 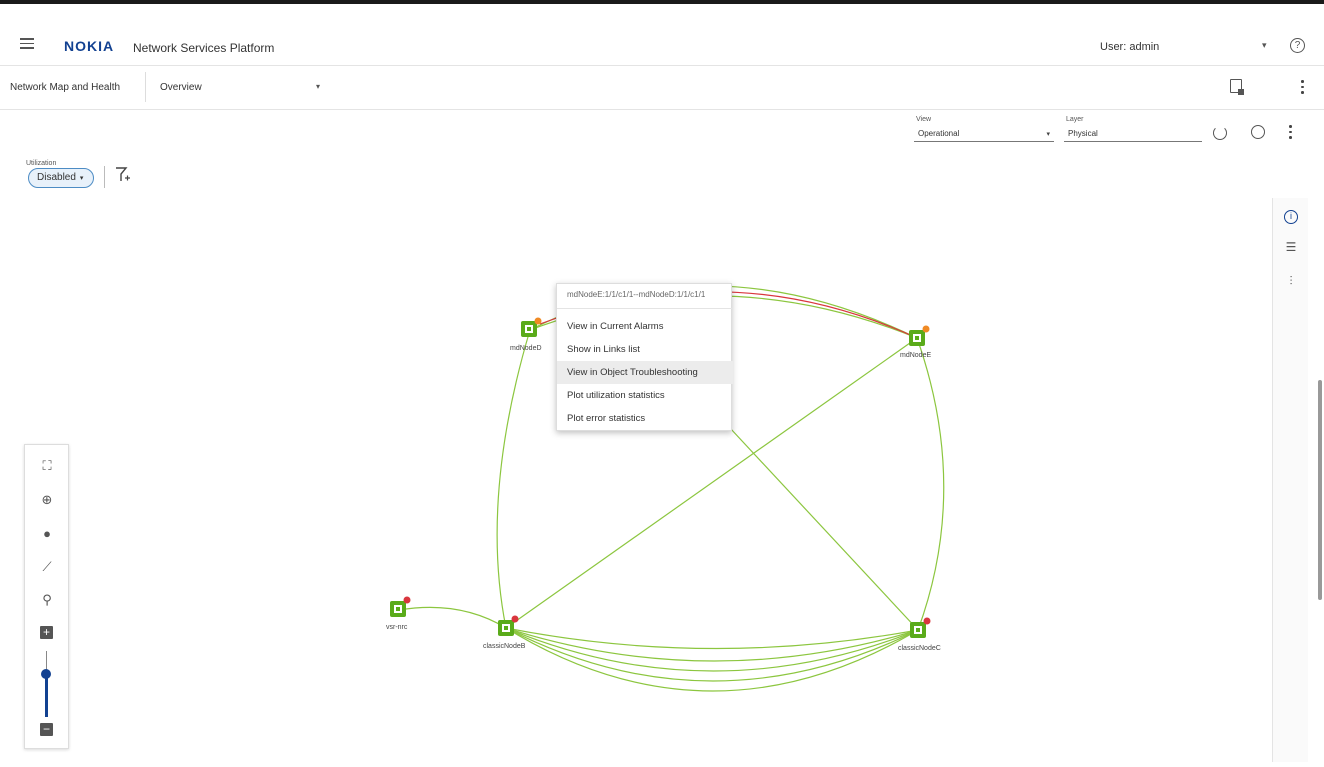 I want to click on sub-navigation-bar: Network Map and Health Overview ▾, so click(x=662, y=88).